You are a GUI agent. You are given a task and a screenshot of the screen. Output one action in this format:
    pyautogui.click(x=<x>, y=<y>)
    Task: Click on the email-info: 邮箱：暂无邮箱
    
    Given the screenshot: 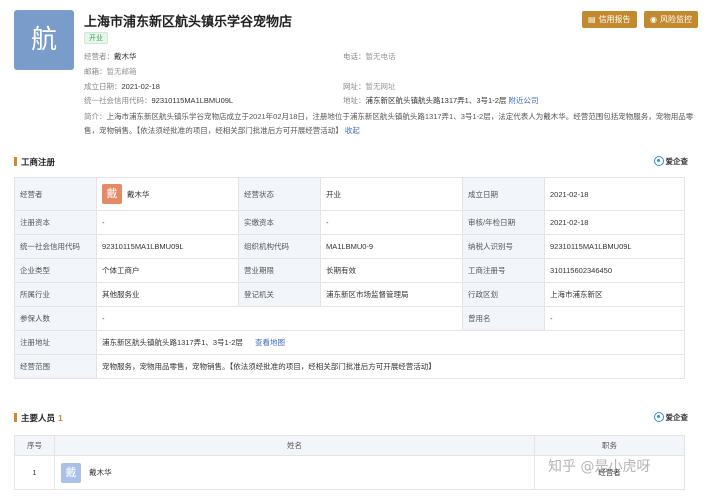 What is the action you would take?
    pyautogui.click(x=110, y=72)
    